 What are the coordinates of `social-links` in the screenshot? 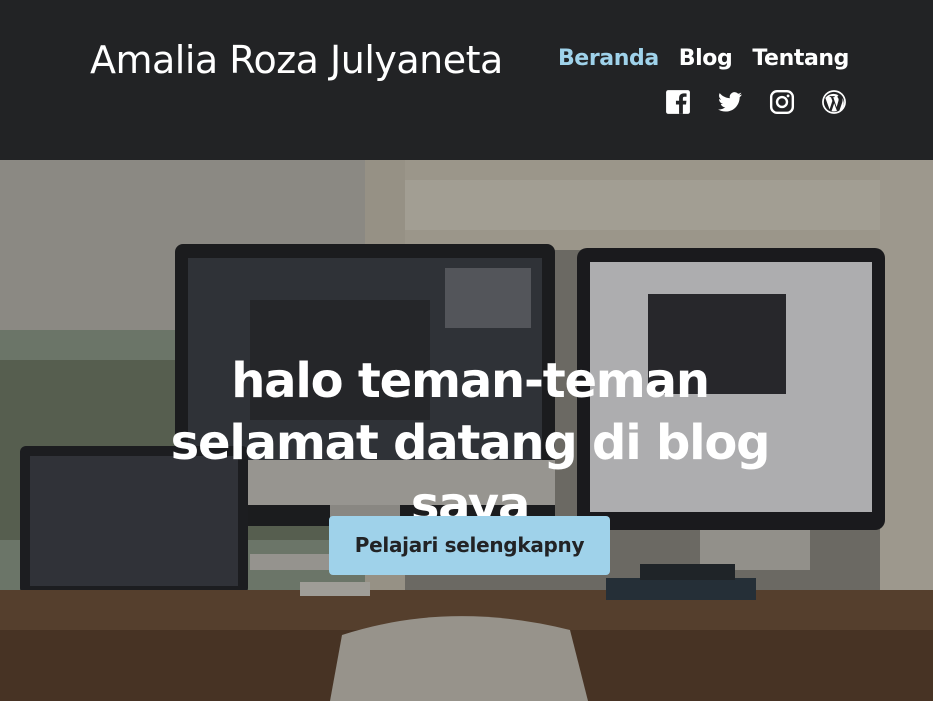 It's located at (756, 102).